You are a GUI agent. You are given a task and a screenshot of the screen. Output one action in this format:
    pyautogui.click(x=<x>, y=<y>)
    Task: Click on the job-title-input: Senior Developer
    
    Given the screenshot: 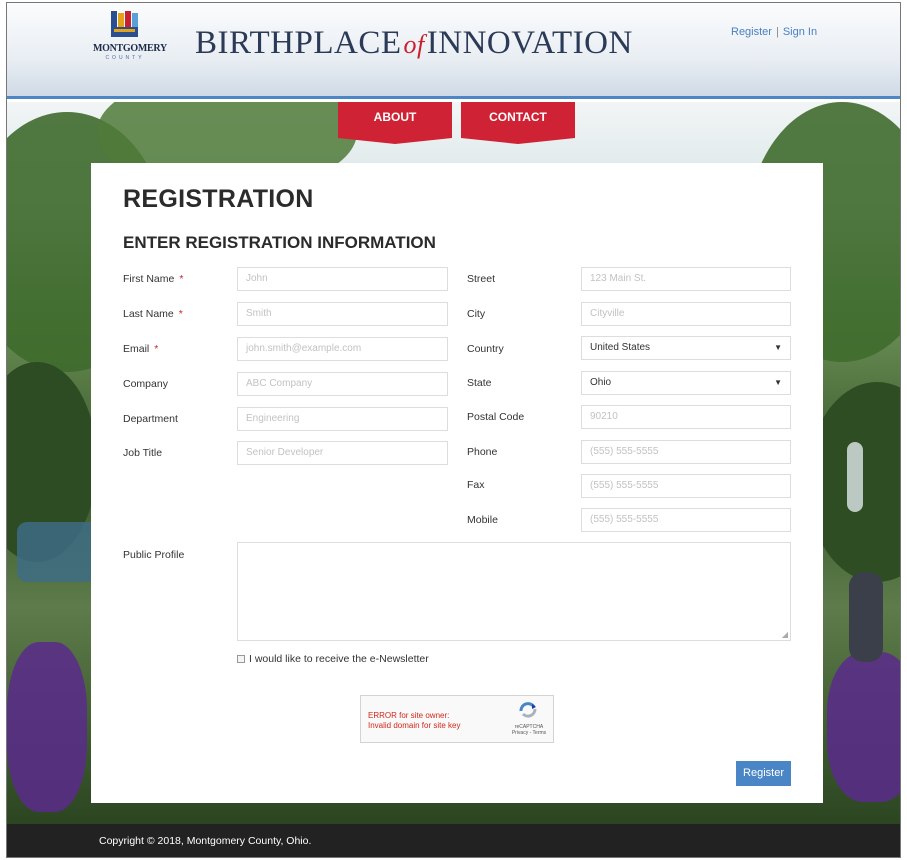 What is the action you would take?
    pyautogui.click(x=342, y=453)
    